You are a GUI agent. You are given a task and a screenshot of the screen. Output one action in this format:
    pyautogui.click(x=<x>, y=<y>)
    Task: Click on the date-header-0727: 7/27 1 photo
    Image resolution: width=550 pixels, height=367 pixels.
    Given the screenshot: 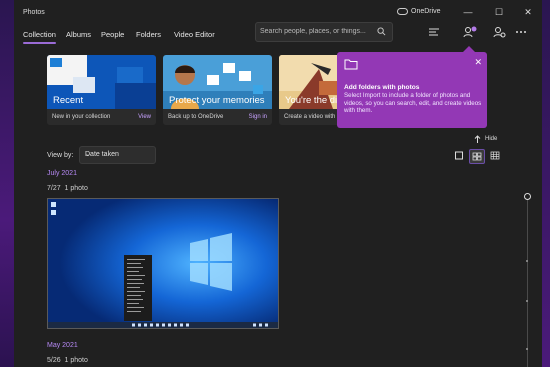 What is the action you would take?
    pyautogui.click(x=67, y=188)
    